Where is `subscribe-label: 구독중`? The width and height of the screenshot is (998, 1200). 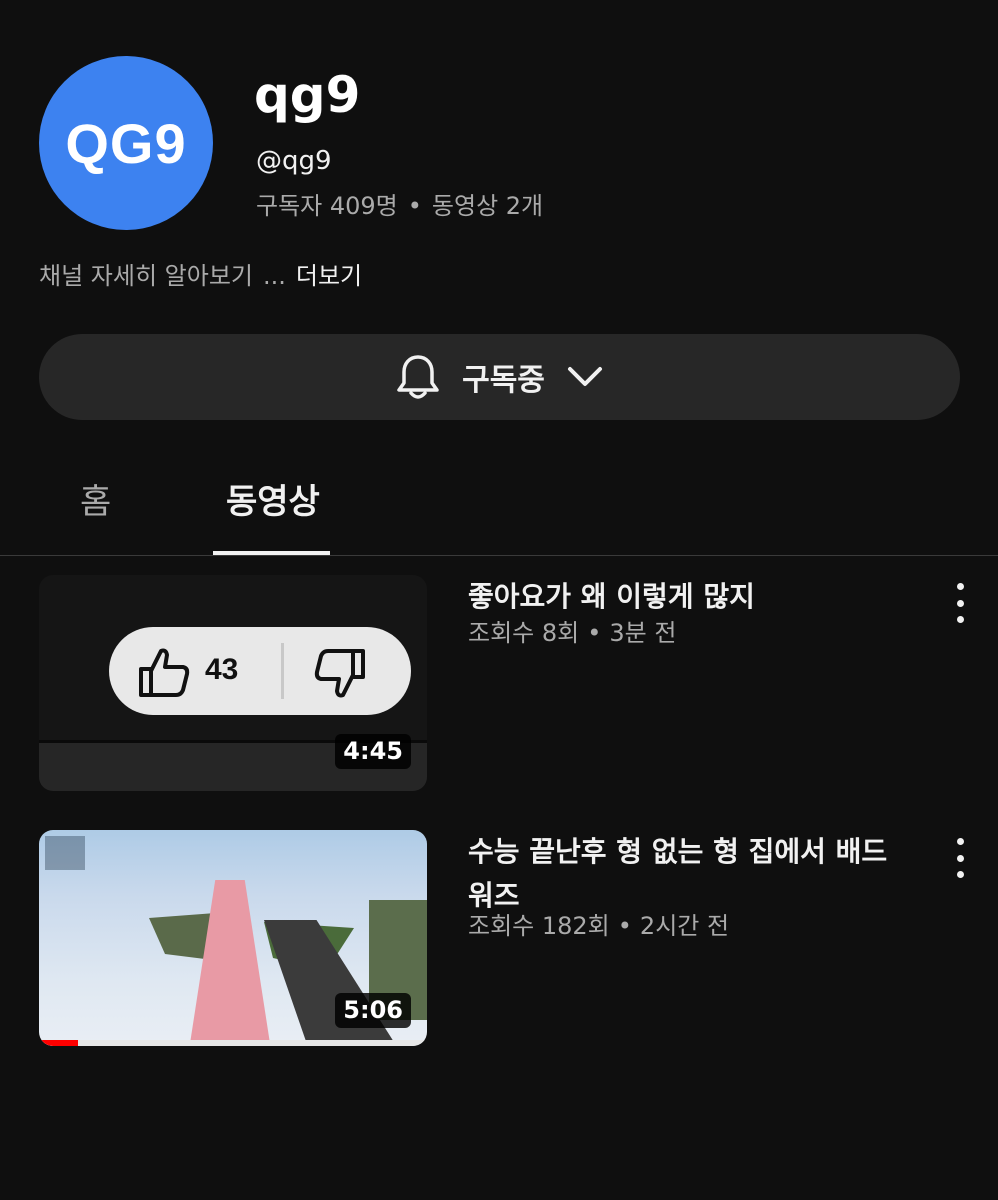
subscribe-label: 구독중 is located at coordinates (503, 380).